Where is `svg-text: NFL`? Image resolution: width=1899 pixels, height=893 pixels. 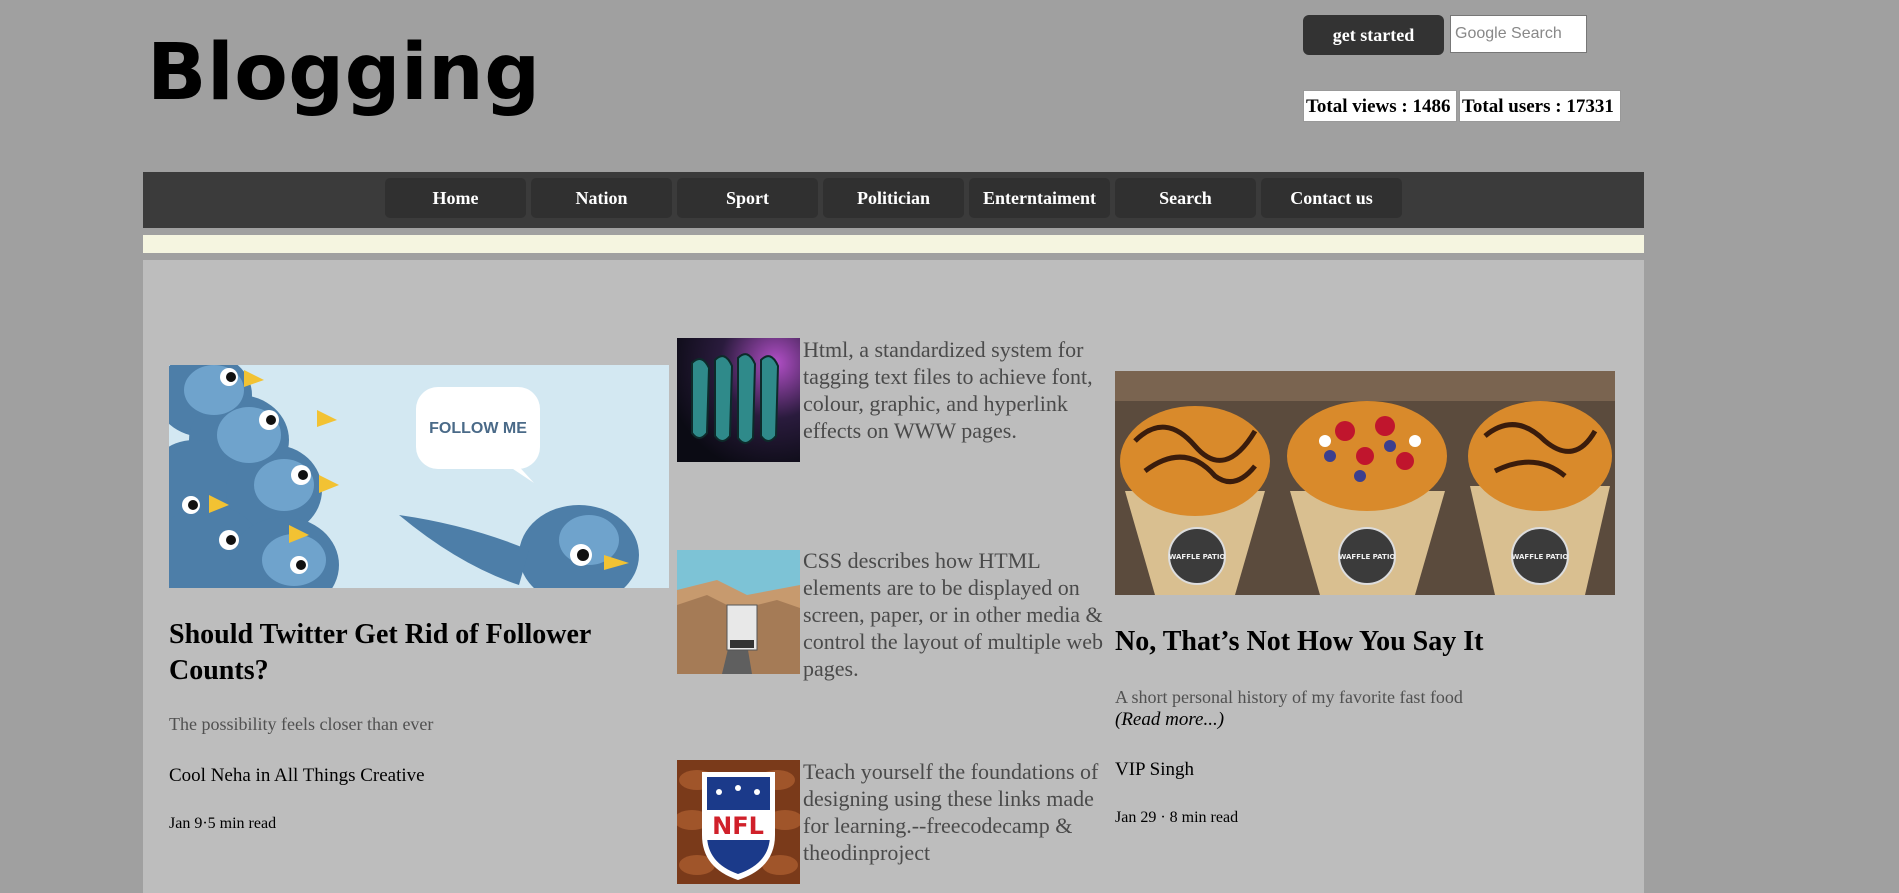 svg-text: NFL is located at coordinates (738, 826).